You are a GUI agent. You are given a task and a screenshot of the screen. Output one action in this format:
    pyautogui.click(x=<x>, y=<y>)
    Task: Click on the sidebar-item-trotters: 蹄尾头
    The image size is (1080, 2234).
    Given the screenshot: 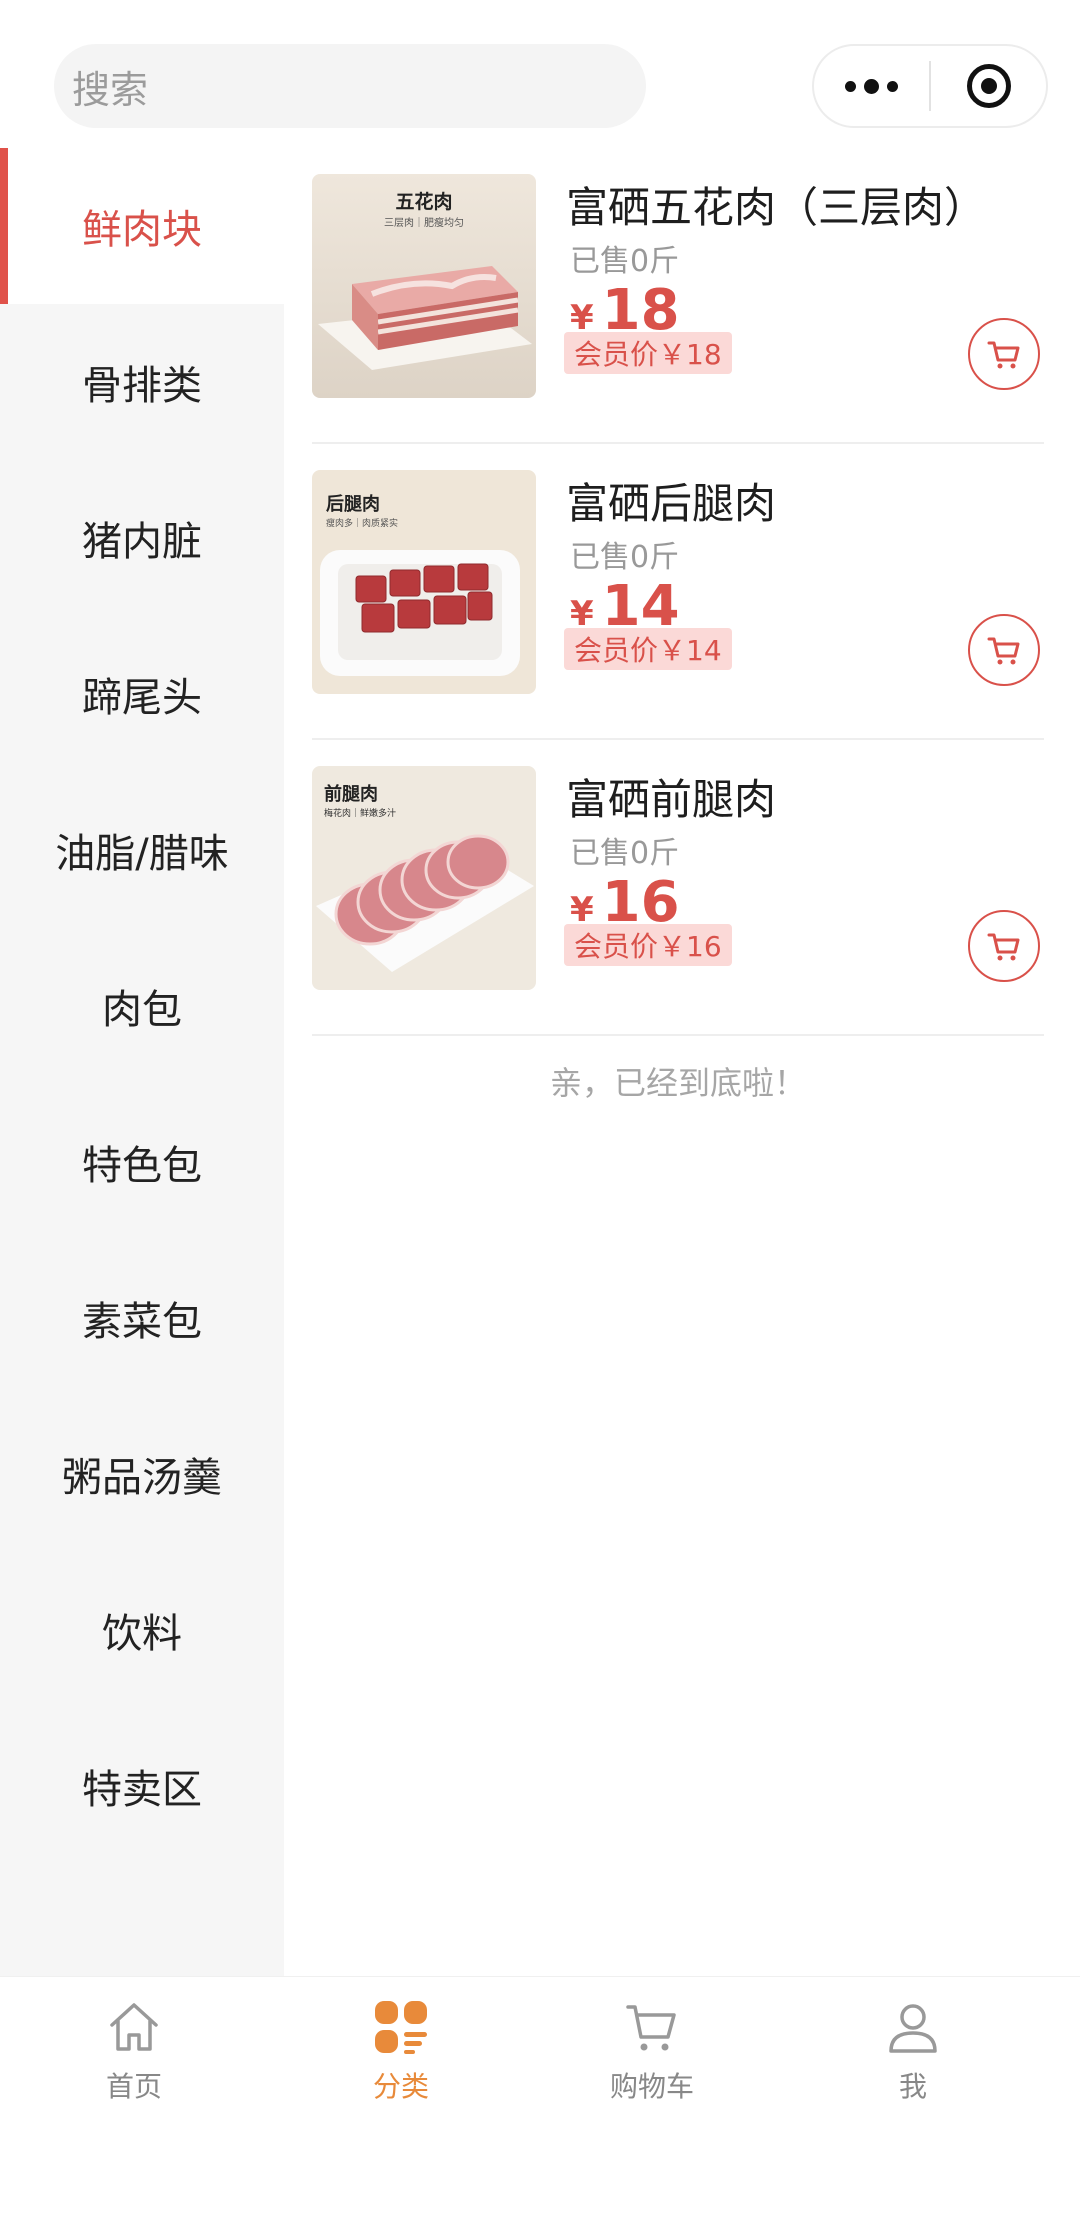 What is the action you would take?
    pyautogui.click(x=142, y=694)
    